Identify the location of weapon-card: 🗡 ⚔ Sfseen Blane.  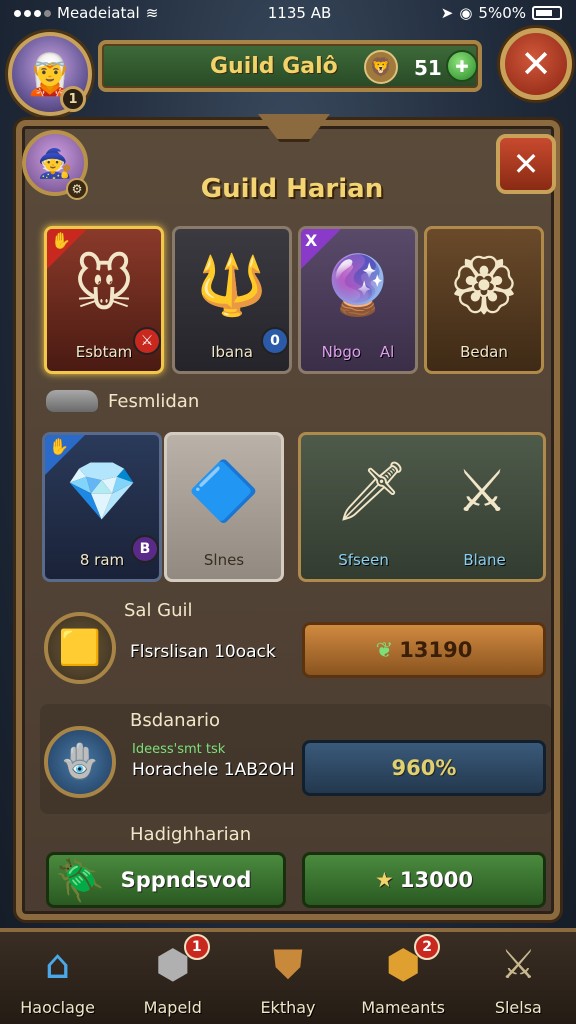
(422, 507).